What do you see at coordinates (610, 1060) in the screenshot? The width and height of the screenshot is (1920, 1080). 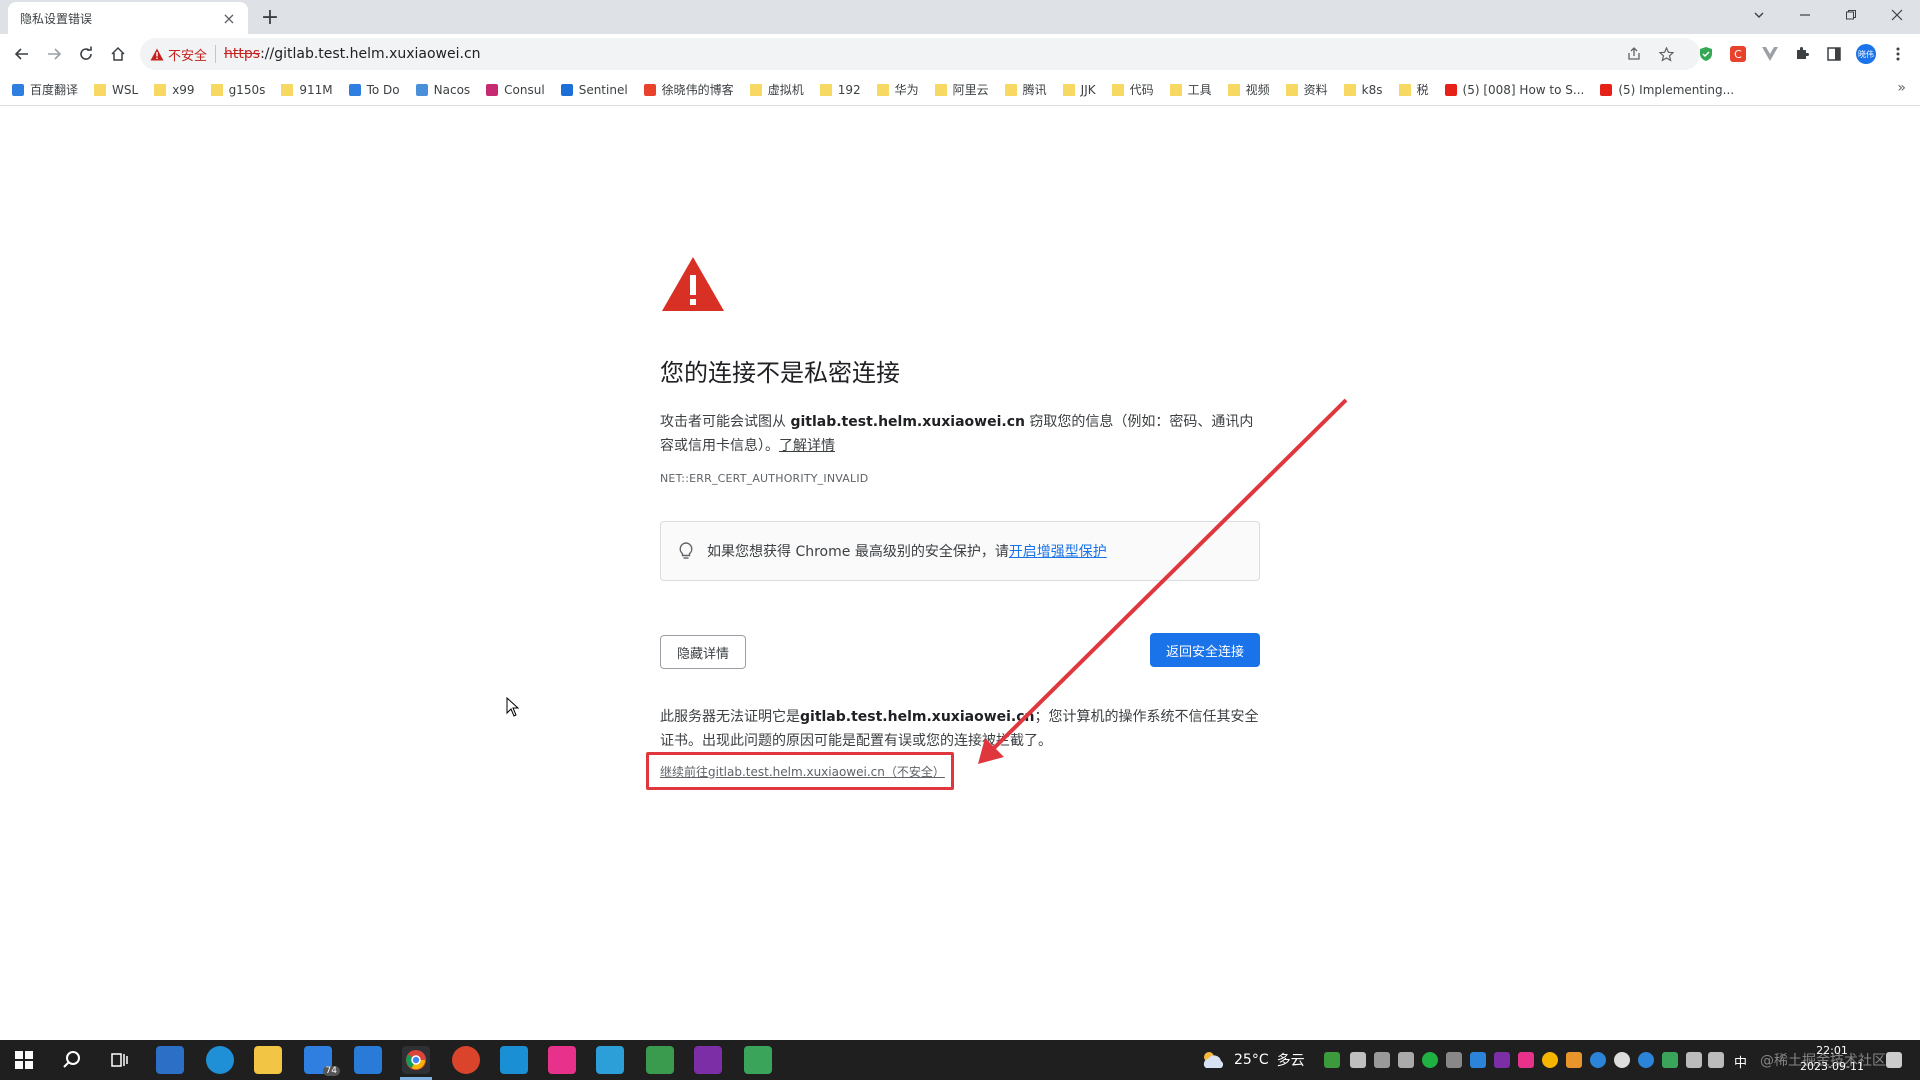 I see `remote-desktop-icon` at bounding box center [610, 1060].